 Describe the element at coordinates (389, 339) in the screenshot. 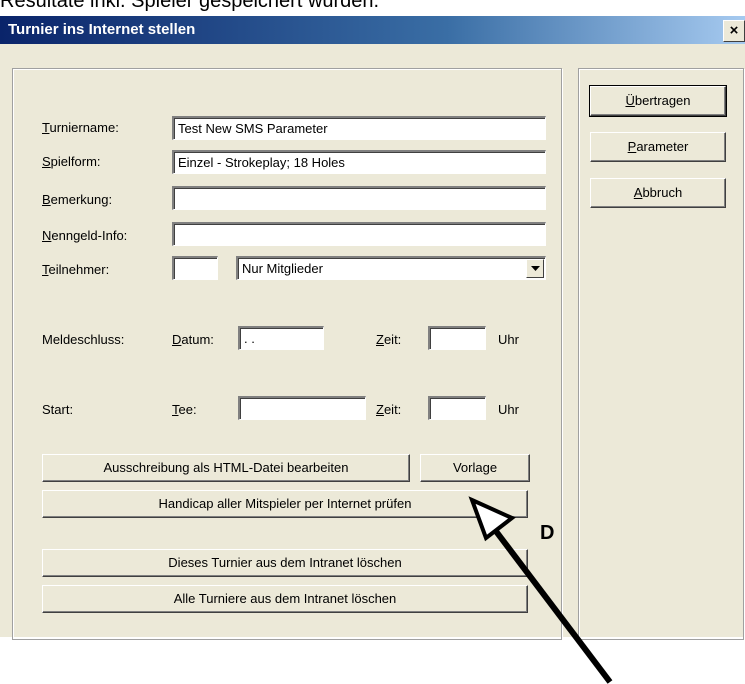

I see `meldeschluss-zeit-label: Zeit:` at that location.